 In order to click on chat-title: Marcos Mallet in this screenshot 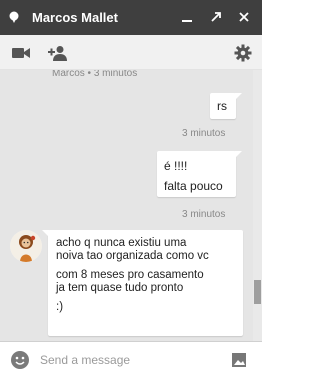, I will do `click(75, 17)`.